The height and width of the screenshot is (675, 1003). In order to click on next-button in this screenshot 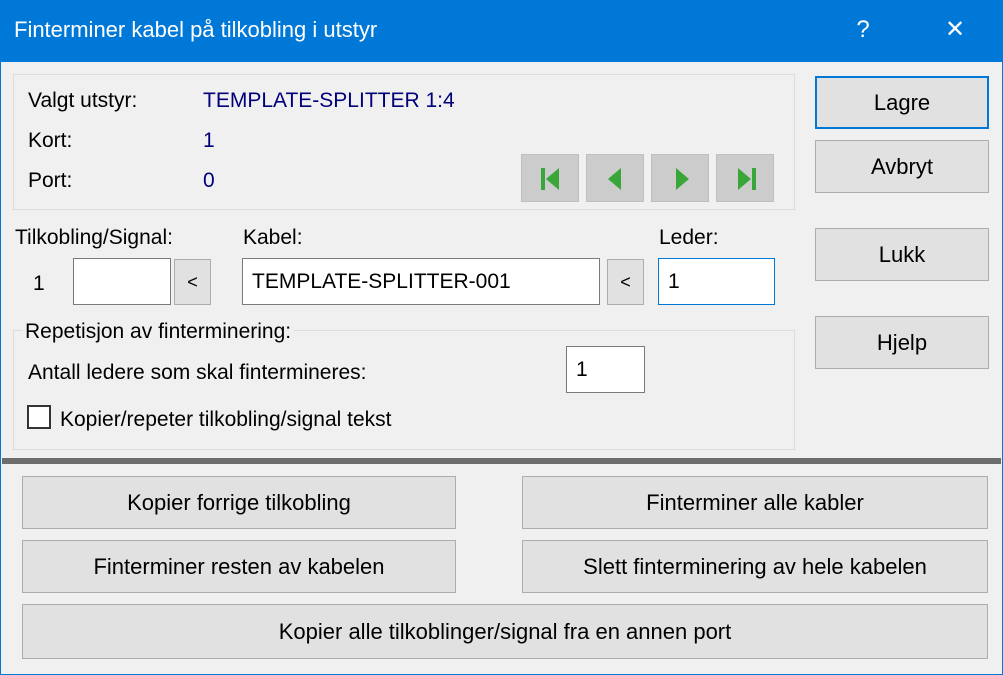, I will do `click(680, 178)`.